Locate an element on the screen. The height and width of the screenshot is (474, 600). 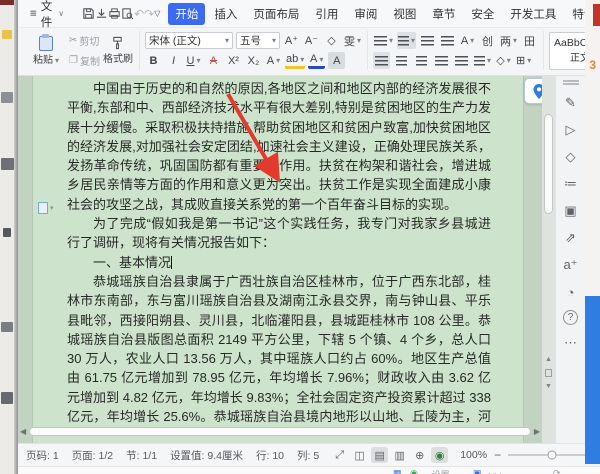
save-button is located at coordinates (88, 14).